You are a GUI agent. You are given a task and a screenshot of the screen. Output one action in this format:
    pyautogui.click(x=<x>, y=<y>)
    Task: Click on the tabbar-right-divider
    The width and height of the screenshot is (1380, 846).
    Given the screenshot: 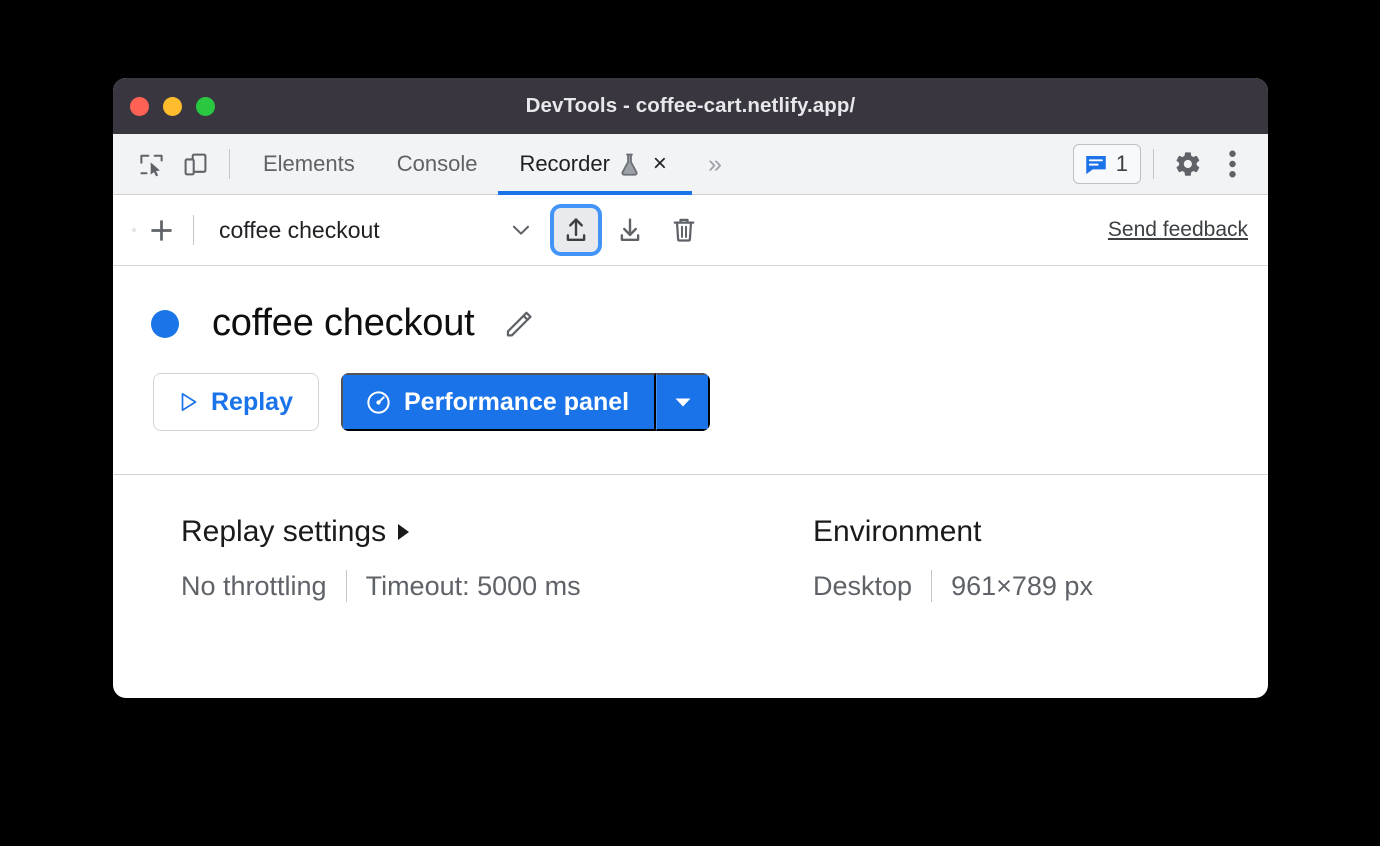 What is the action you would take?
    pyautogui.click(x=1153, y=164)
    